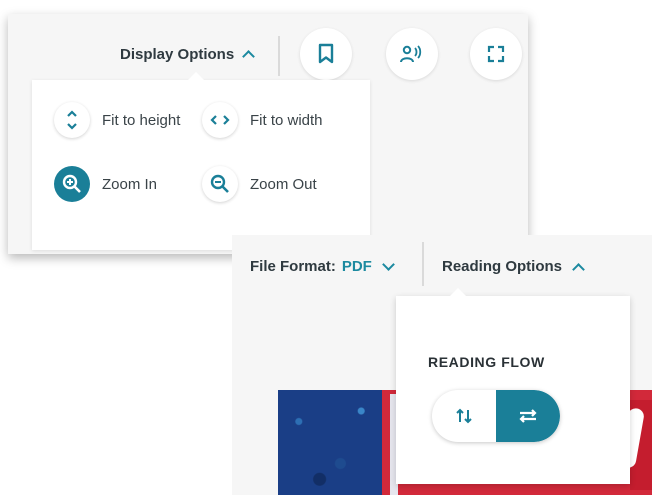 This screenshot has height=495, width=652. I want to click on display-options-button: Display Options, so click(188, 54).